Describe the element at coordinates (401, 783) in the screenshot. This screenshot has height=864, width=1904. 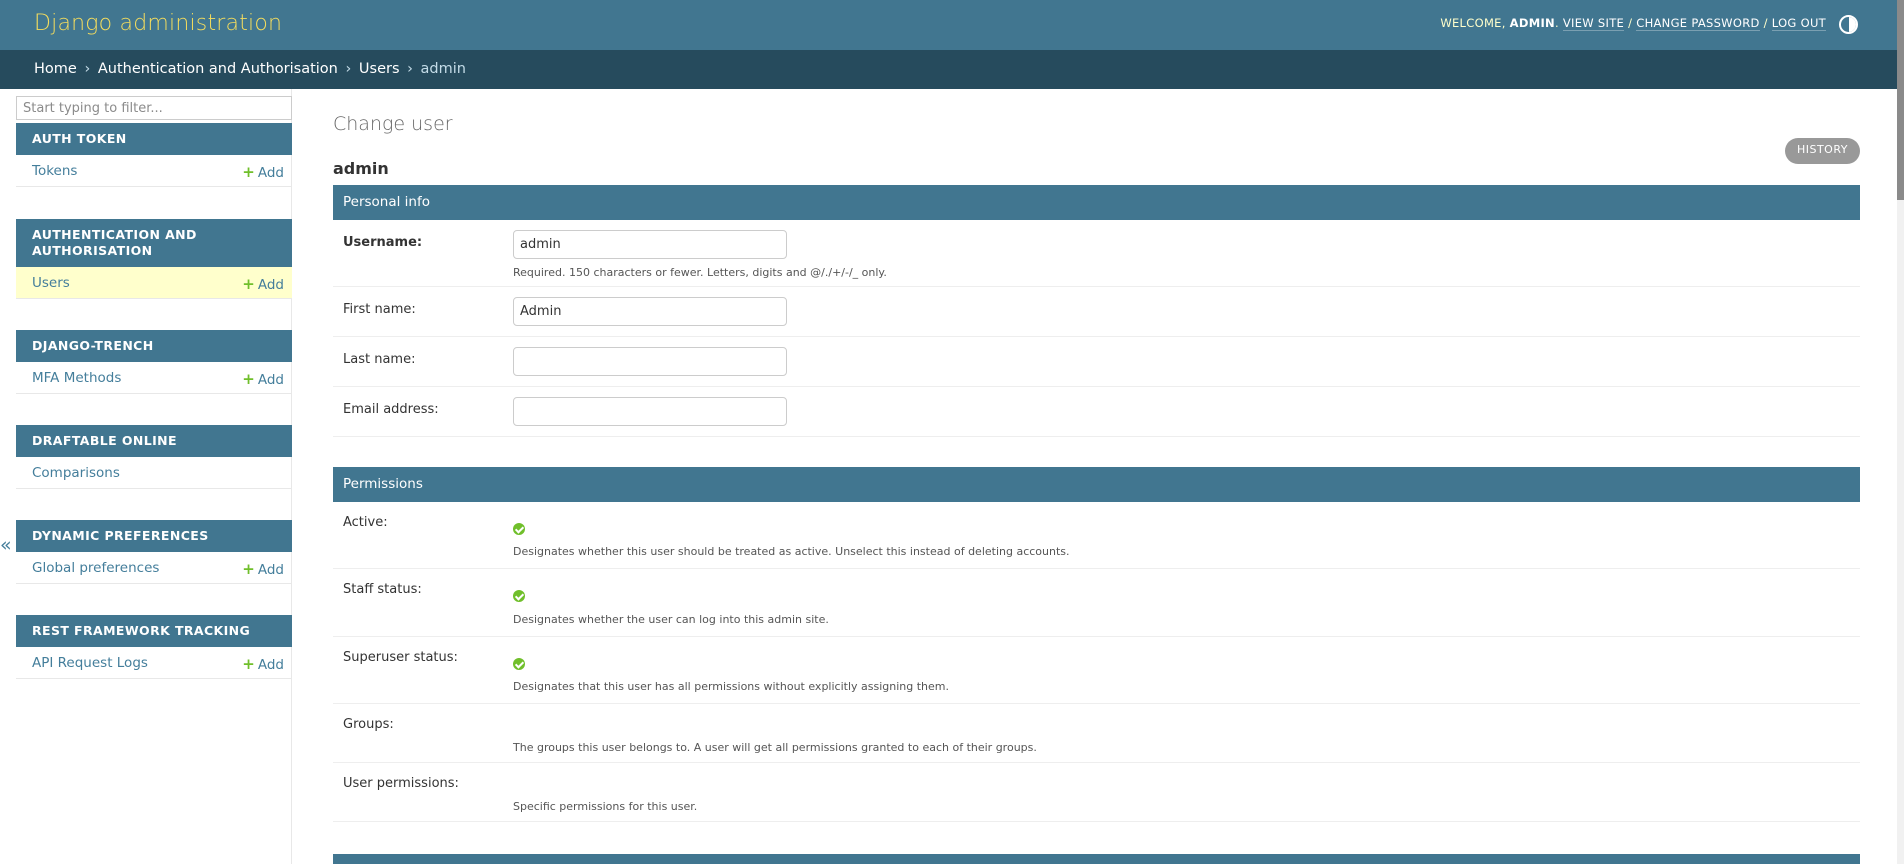
I see `user-permissions-label: User permissions:` at that location.